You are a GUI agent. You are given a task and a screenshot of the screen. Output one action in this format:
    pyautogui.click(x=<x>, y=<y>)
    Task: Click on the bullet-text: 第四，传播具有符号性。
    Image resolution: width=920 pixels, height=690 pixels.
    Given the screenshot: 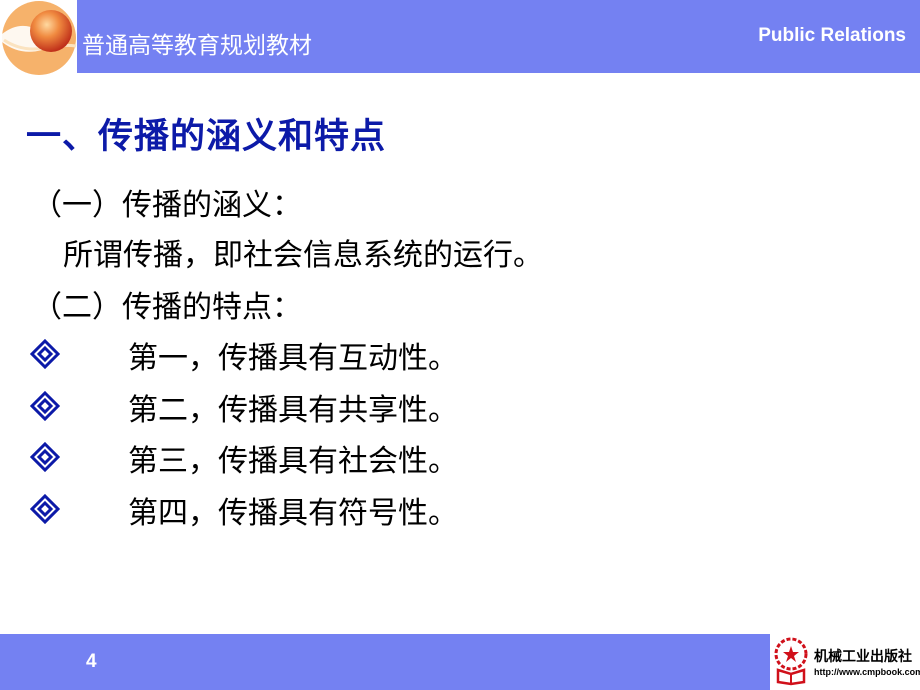 What is the action you would take?
    pyautogui.click(x=293, y=513)
    